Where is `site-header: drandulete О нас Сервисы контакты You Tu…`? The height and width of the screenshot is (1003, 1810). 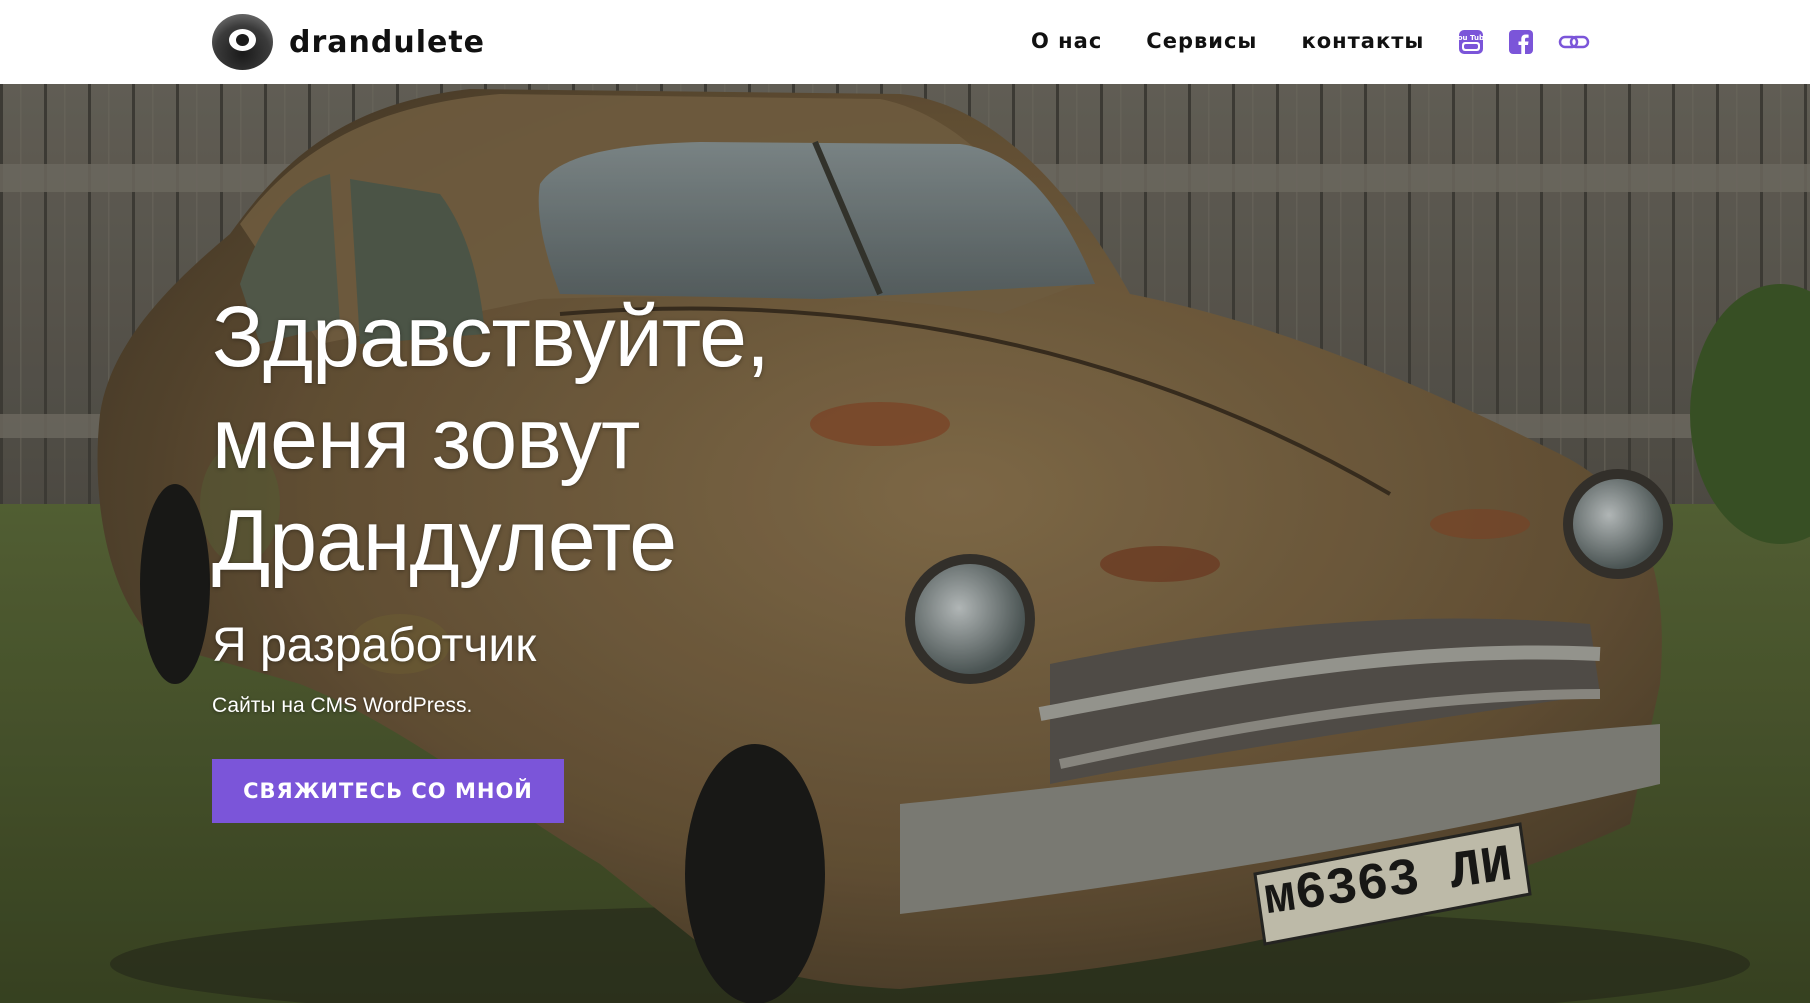
site-header: drandulete О нас Сервисы контакты You Tu… is located at coordinates (905, 42).